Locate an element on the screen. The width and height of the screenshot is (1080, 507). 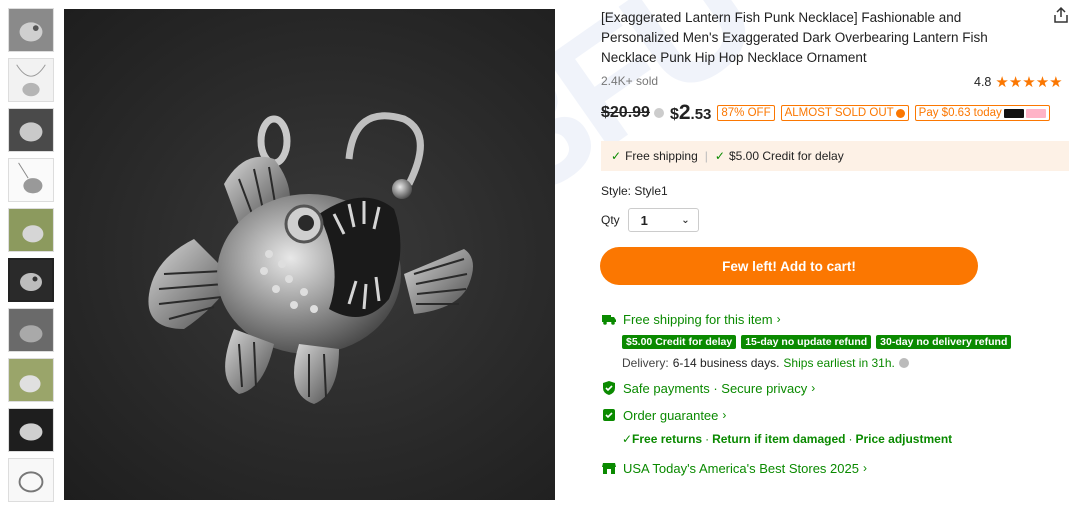
guarantee-price-adjust: Price adjustment is located at coordinates (904, 439).